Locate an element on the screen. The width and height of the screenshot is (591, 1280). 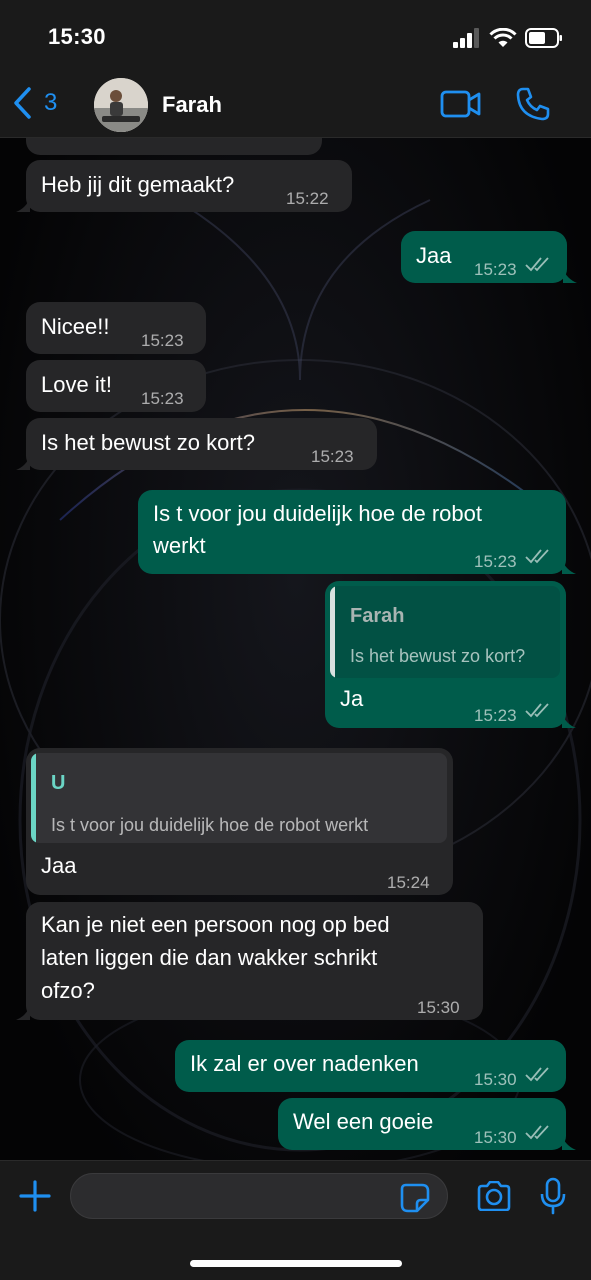
message-text: Ja is located at coordinates (352, 698).